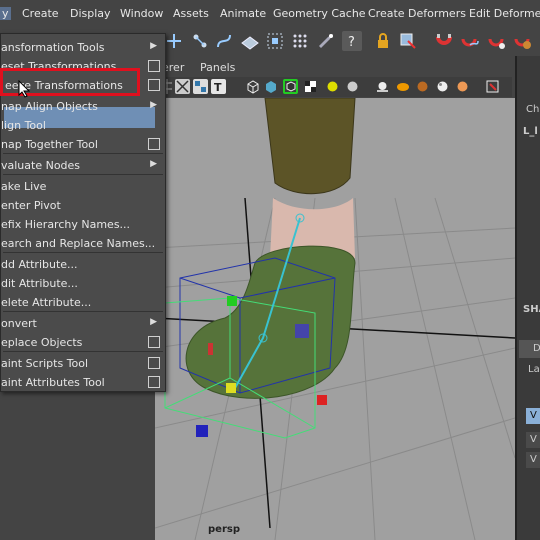 The width and height of the screenshot is (540, 540). What do you see at coordinates (270, 86) in the screenshot?
I see `smooth-shade-cube-icon` at bounding box center [270, 86].